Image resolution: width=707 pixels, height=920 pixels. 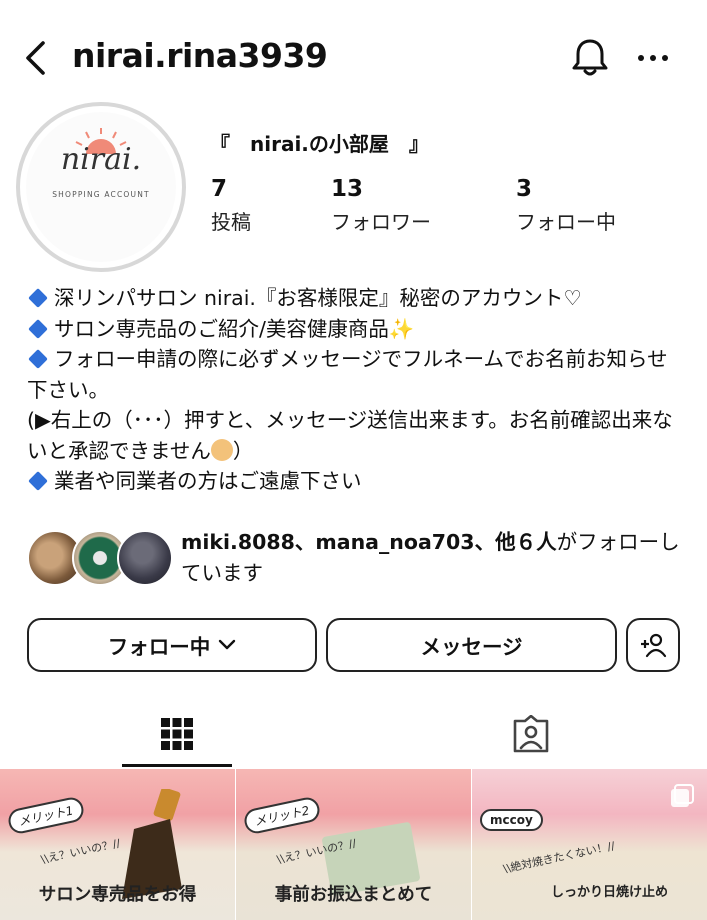 I want to click on message-button-label: メッセージ, so click(x=471, y=647).